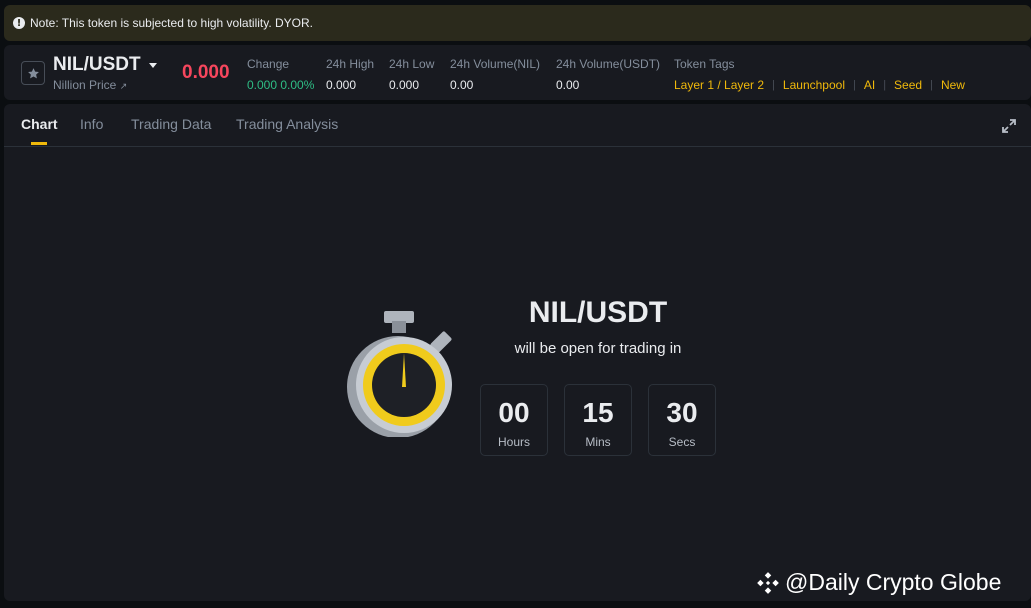  I want to click on stat-value: 0.000 0.00%, so click(281, 85).